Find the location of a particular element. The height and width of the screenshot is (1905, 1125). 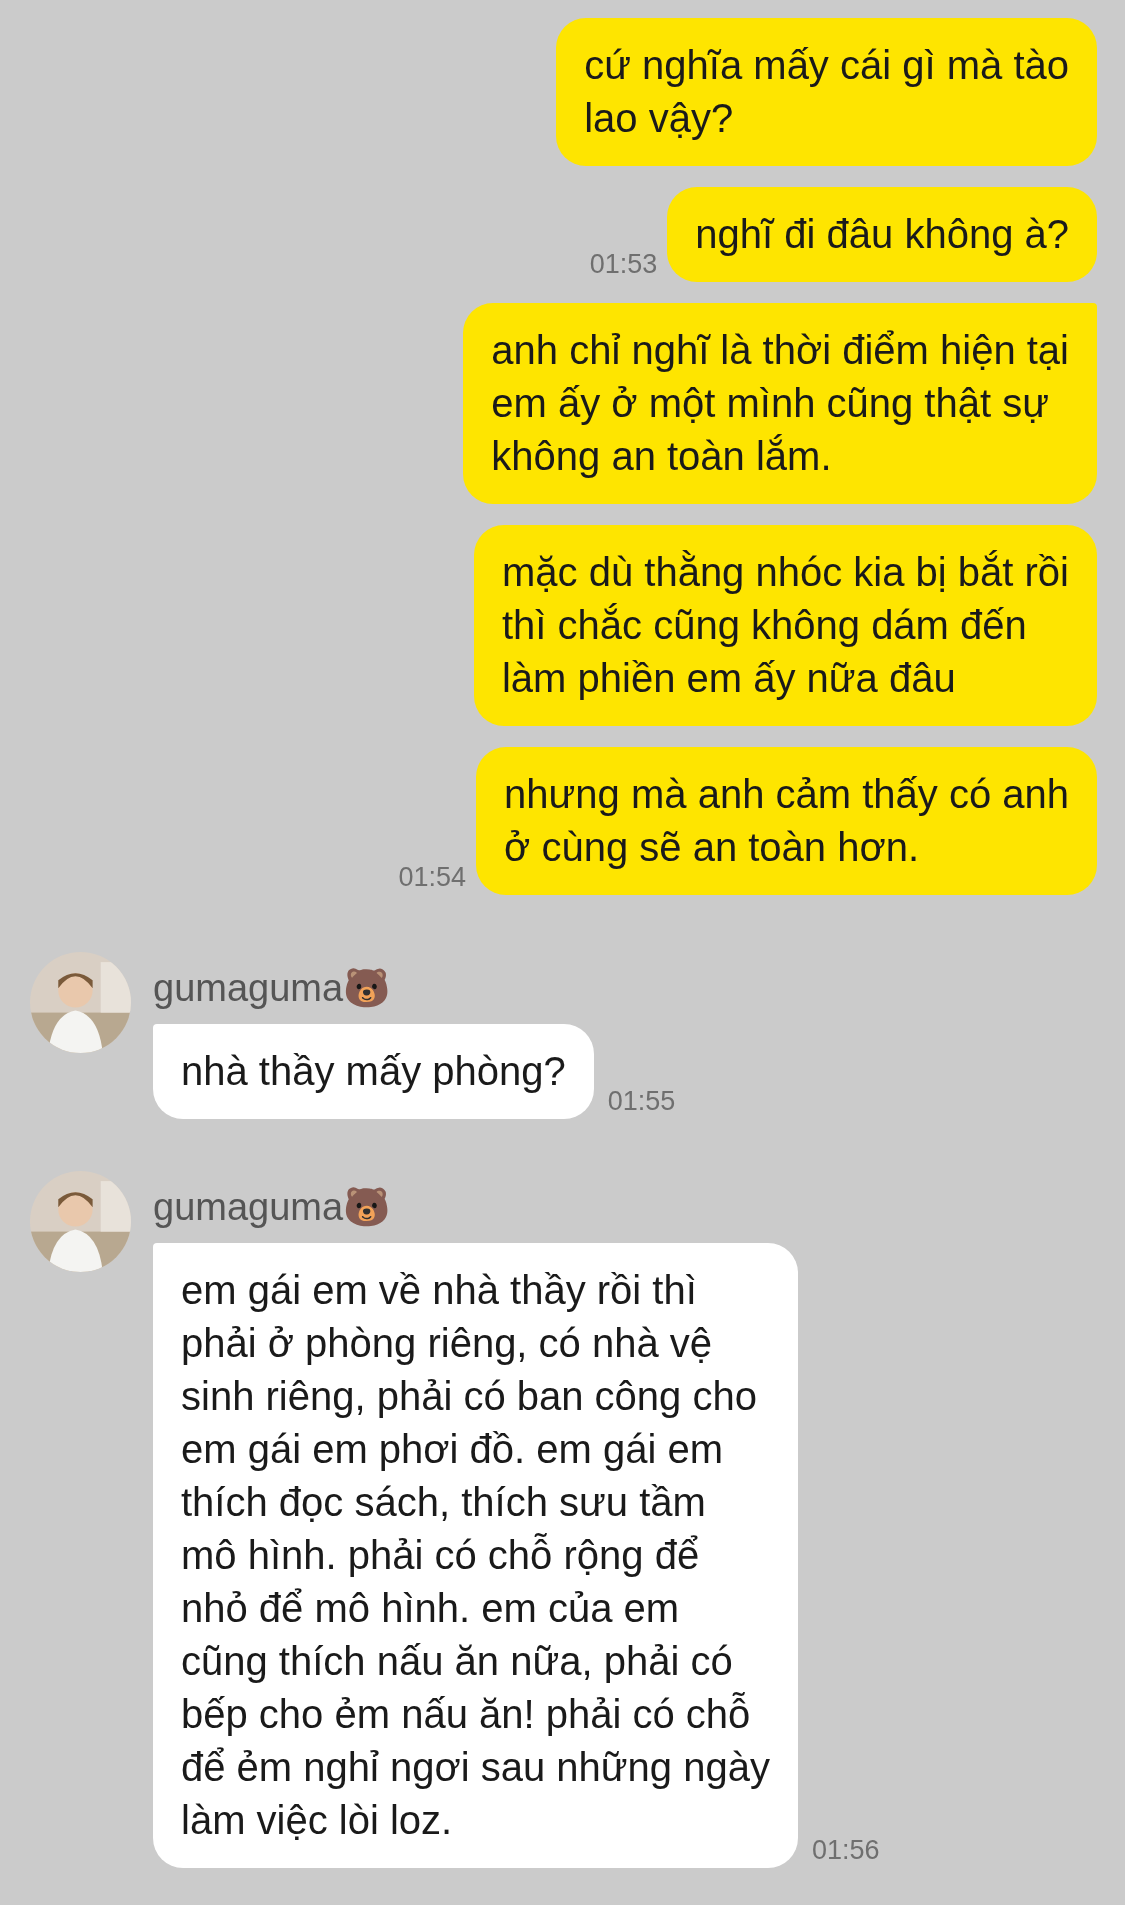

message-time: 01:56 is located at coordinates (845, 1850).